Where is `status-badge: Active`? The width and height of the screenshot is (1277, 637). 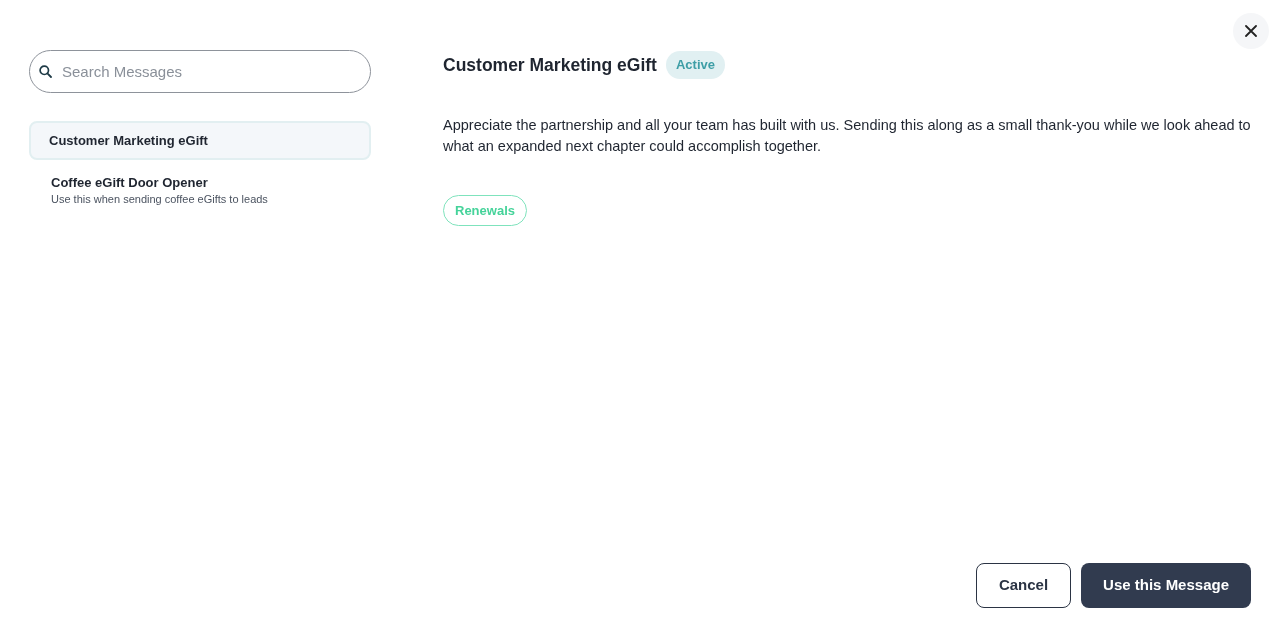 status-badge: Active is located at coordinates (695, 65).